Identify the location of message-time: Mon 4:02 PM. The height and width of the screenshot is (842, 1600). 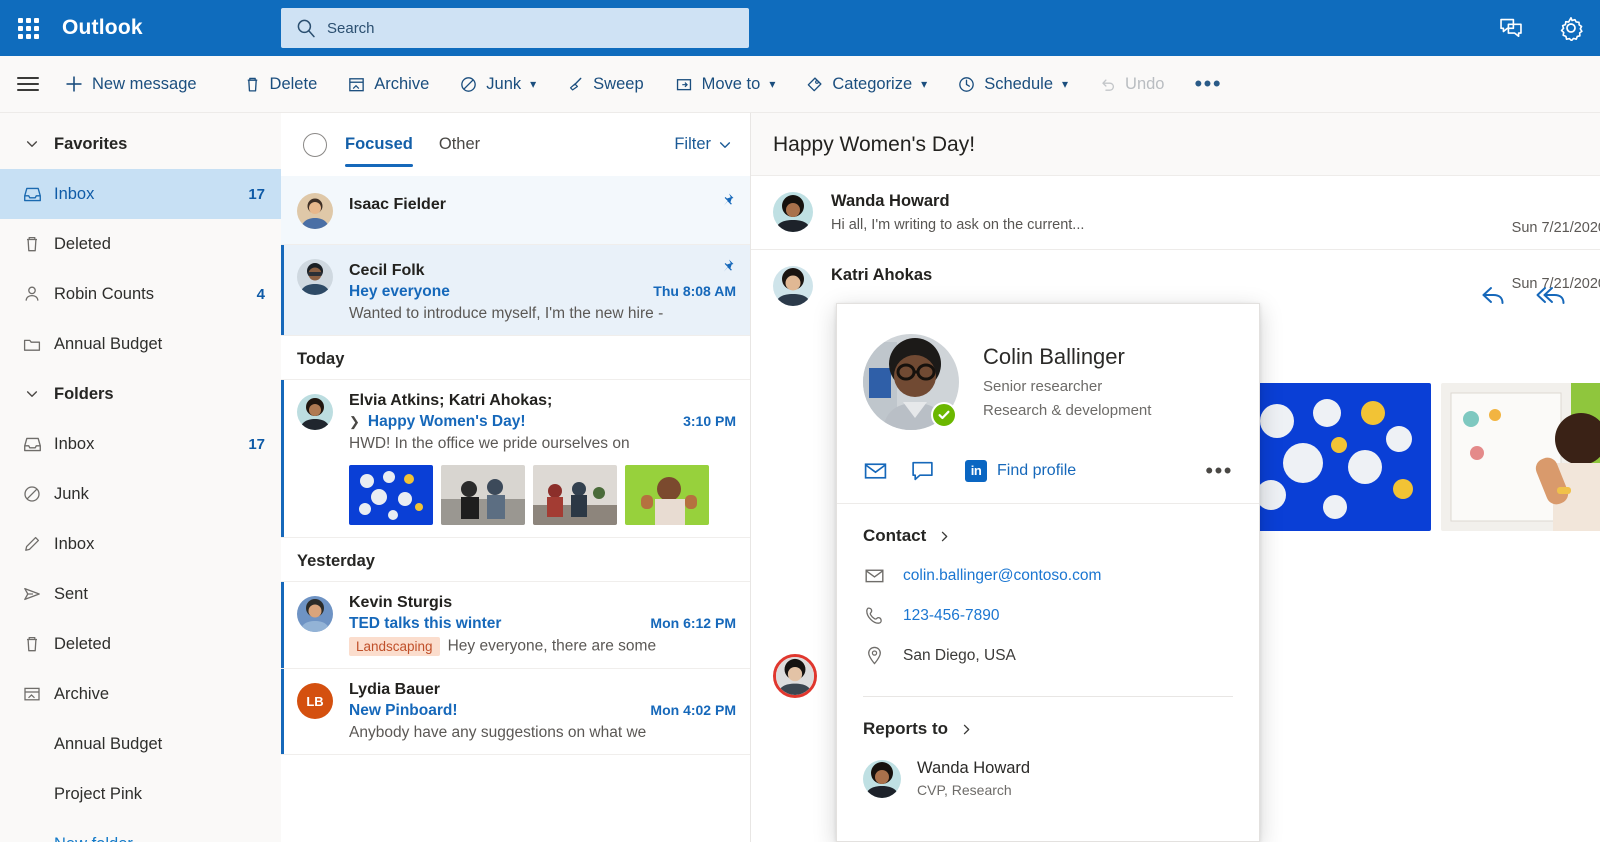
(693, 710).